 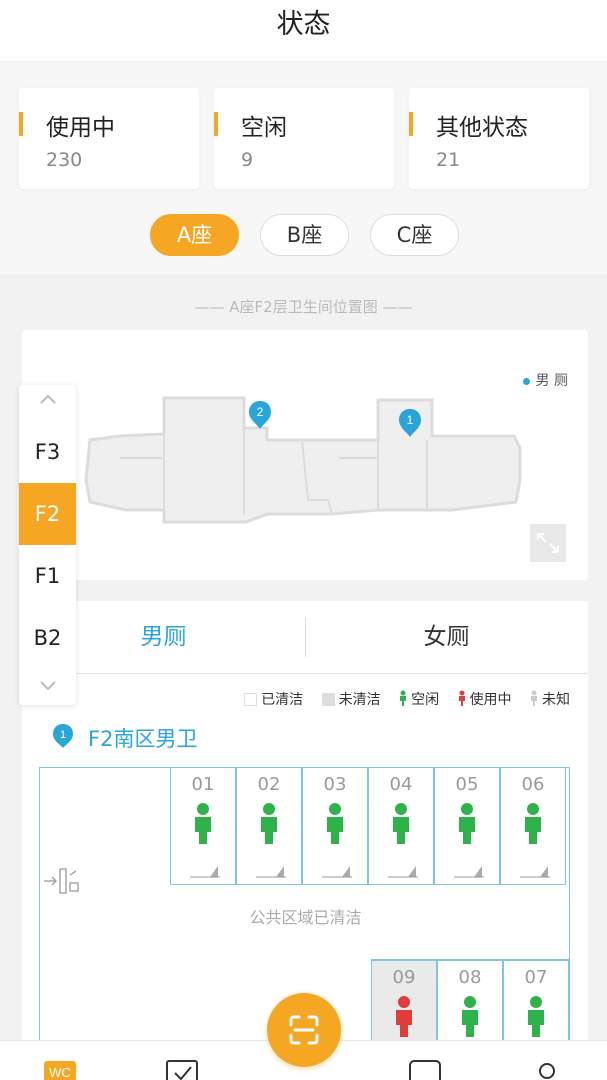 I want to click on stat-card-free: 空闲 9, so click(x=304, y=138).